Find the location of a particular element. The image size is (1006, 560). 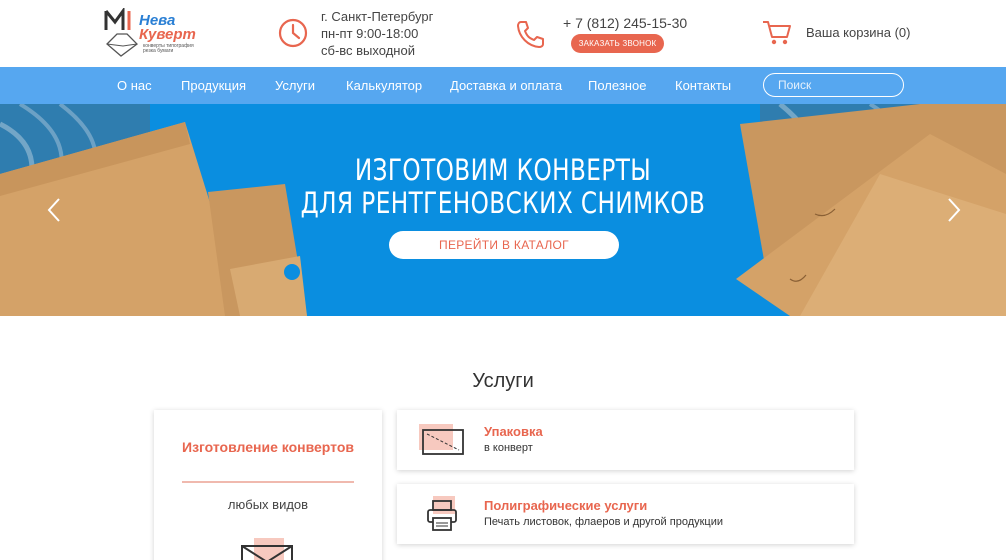

service-item-packaging: Упаковка в конверт is located at coordinates (625, 440).